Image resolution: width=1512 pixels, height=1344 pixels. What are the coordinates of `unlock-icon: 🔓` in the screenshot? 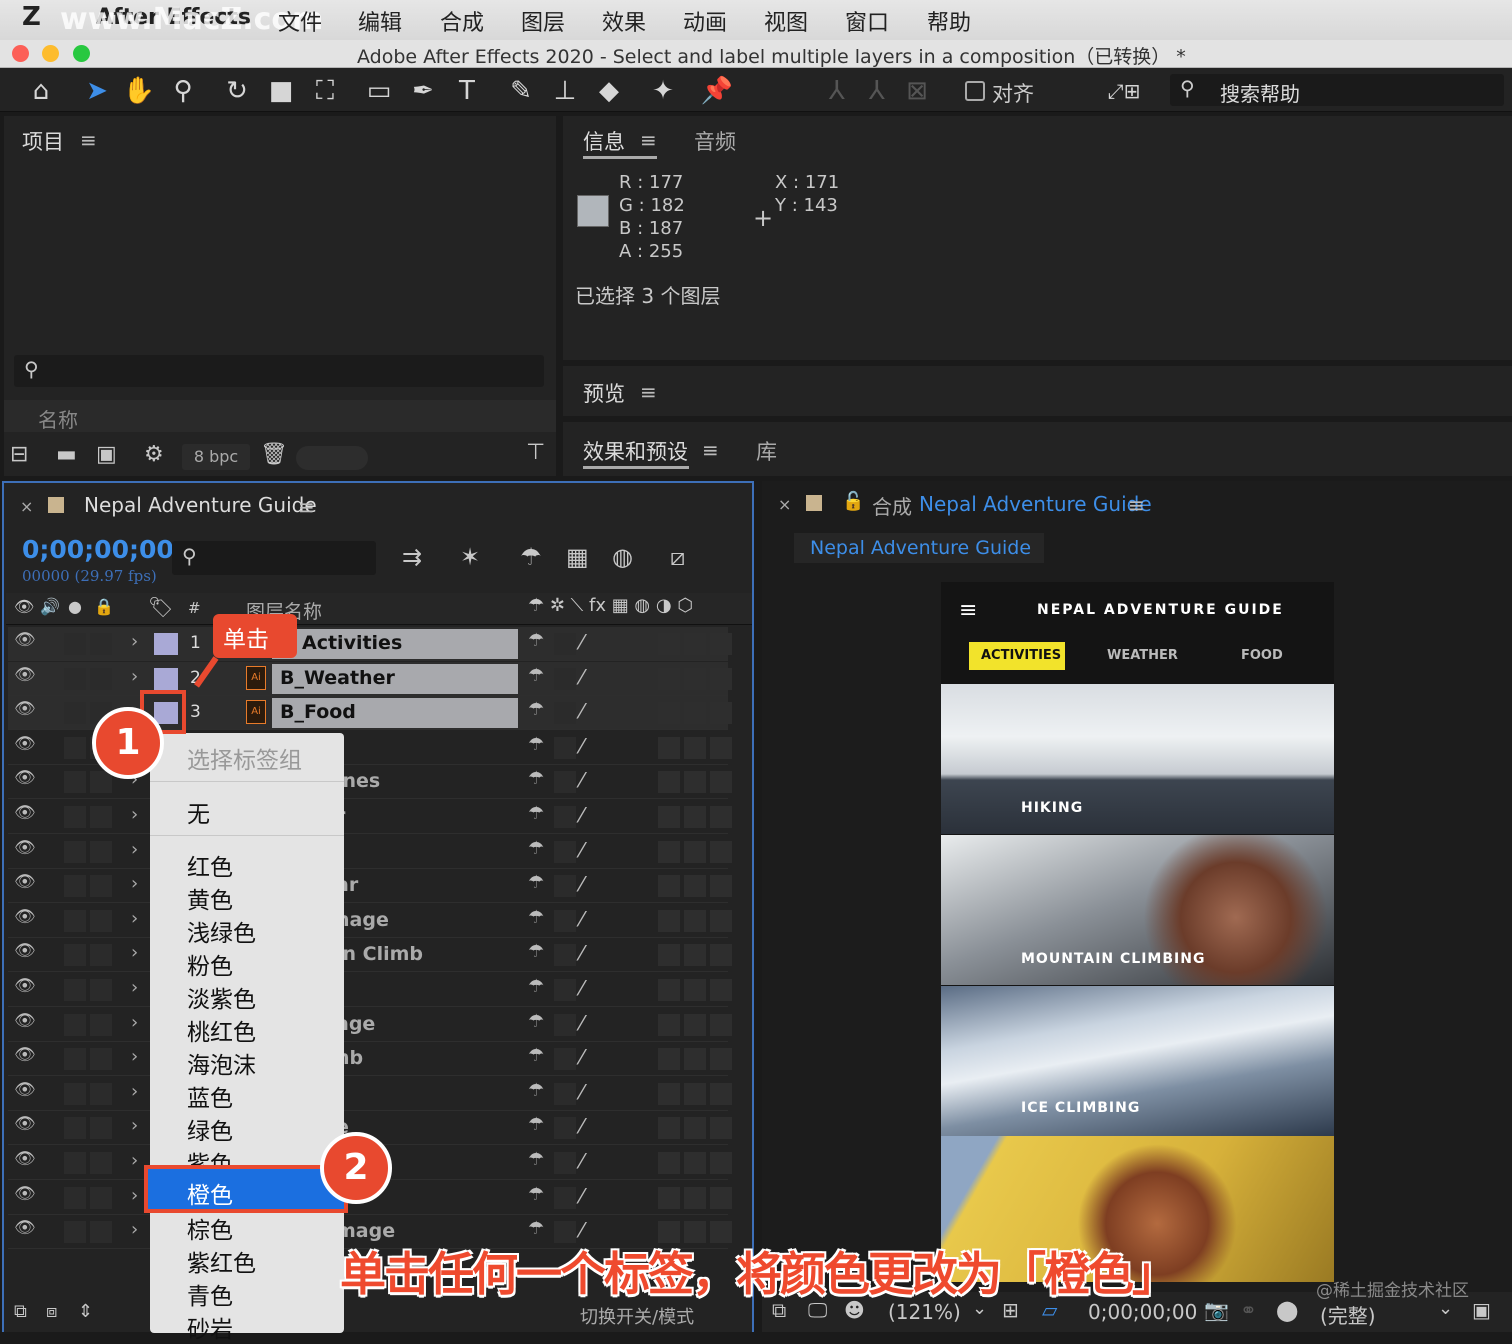 It's located at (853, 501).